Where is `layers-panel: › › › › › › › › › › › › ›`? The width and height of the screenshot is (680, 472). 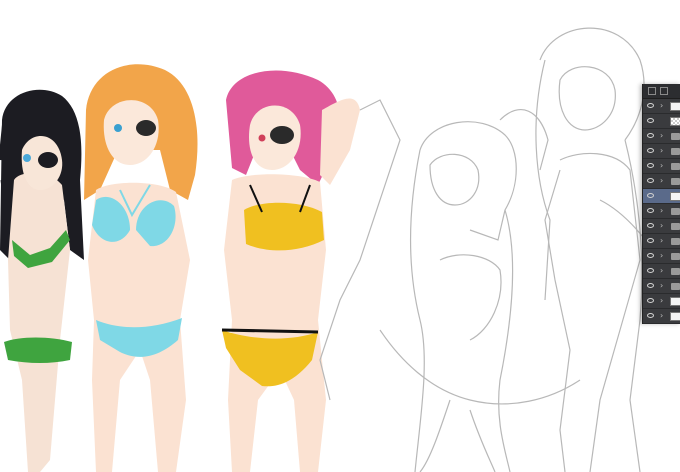 layers-panel: › › › › › › › › › › › › › is located at coordinates (661, 204).